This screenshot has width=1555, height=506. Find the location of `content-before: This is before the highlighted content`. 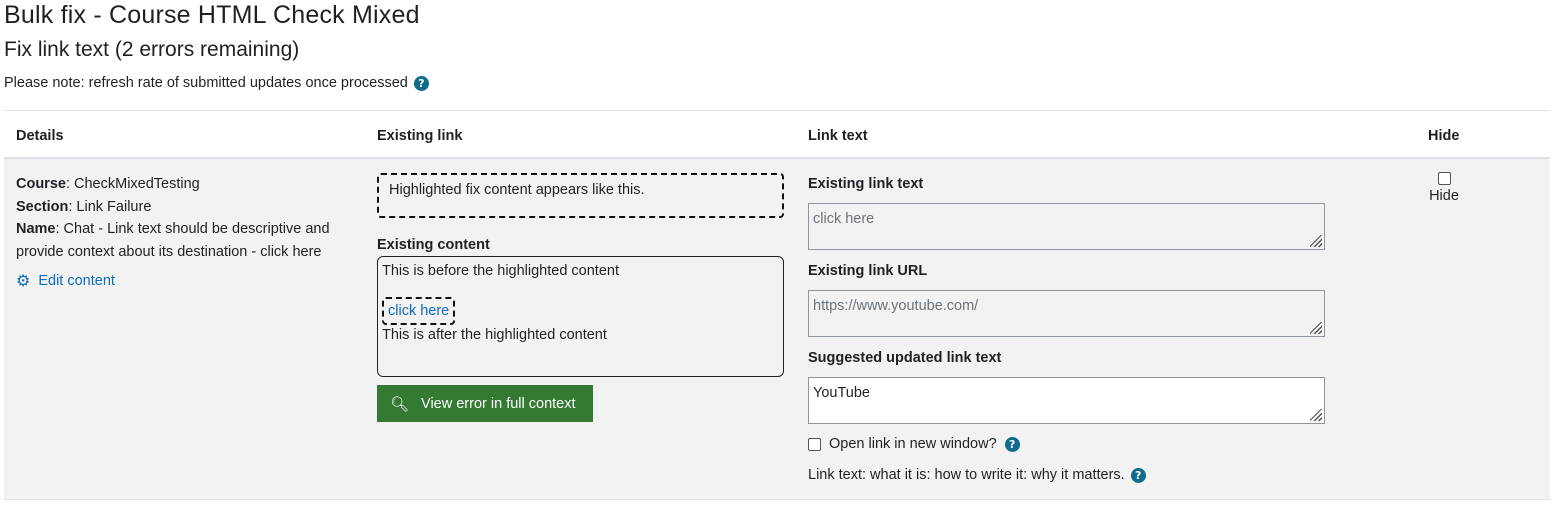

content-before: This is before the highlighted content is located at coordinates (500, 271).